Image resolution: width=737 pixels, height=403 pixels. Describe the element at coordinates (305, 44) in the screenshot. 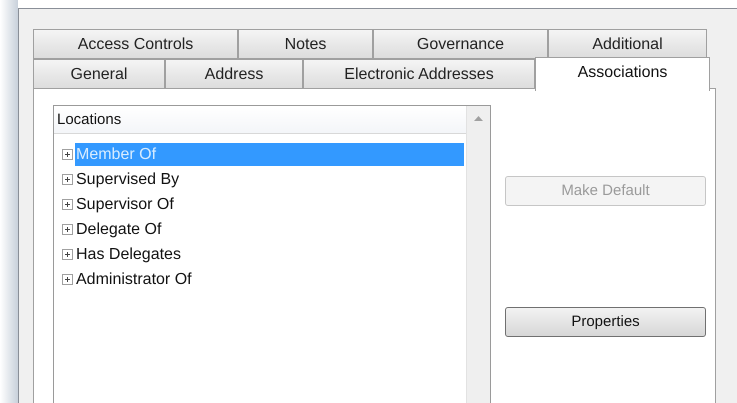

I see `tab: Notes` at that location.